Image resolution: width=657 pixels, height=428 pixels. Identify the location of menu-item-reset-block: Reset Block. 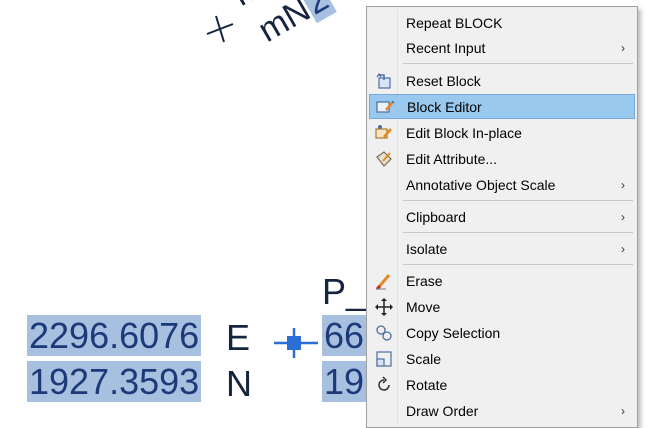
(502, 80).